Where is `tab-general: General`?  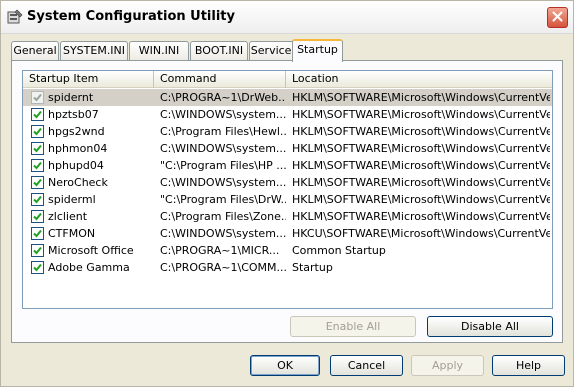
tab-general: General is located at coordinates (35, 50).